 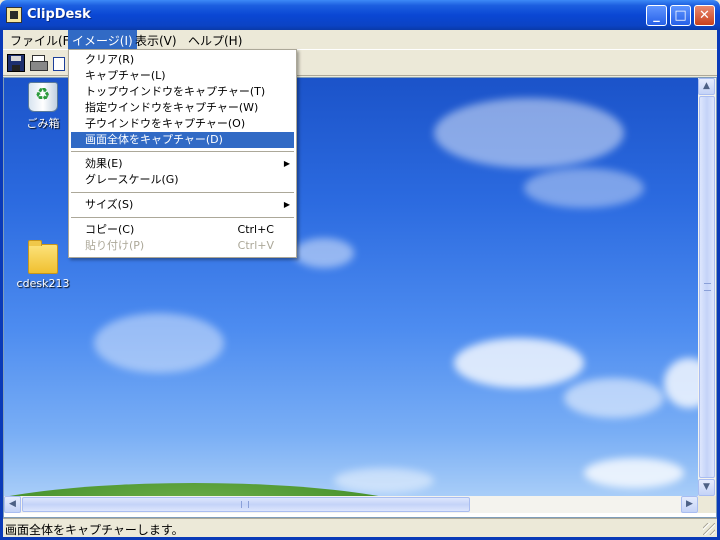 I want to click on shortcut-label: Ctrl+C, so click(x=255, y=229).